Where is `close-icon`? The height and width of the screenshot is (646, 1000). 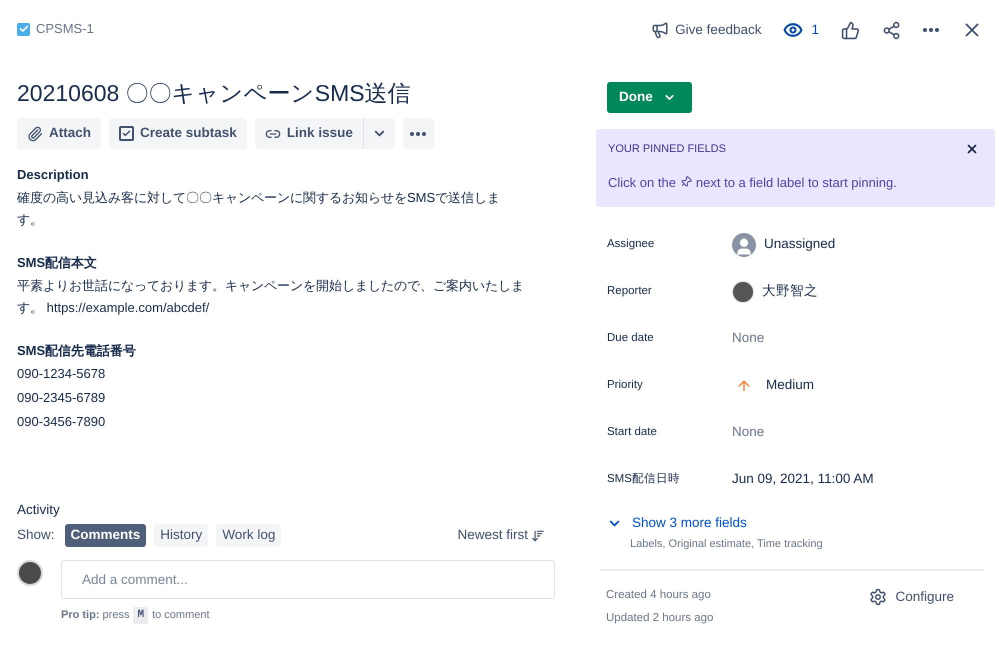 close-icon is located at coordinates (972, 149).